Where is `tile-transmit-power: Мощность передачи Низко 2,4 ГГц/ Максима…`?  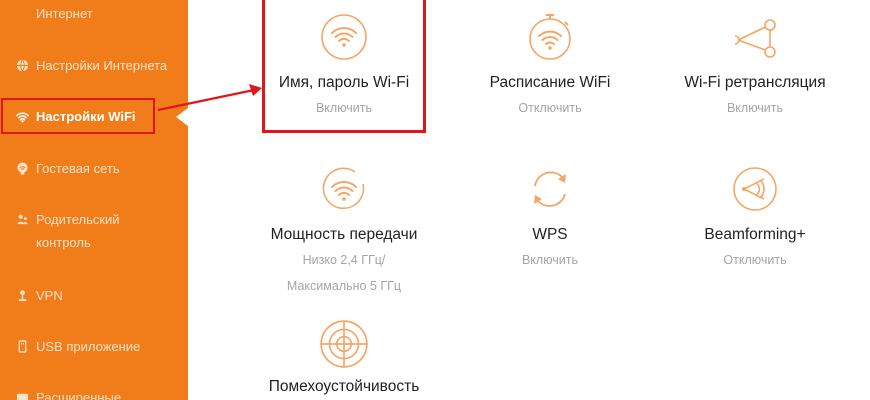 tile-transmit-power: Мощность передачи Низко 2,4 ГГц/ Максима… is located at coordinates (344, 231).